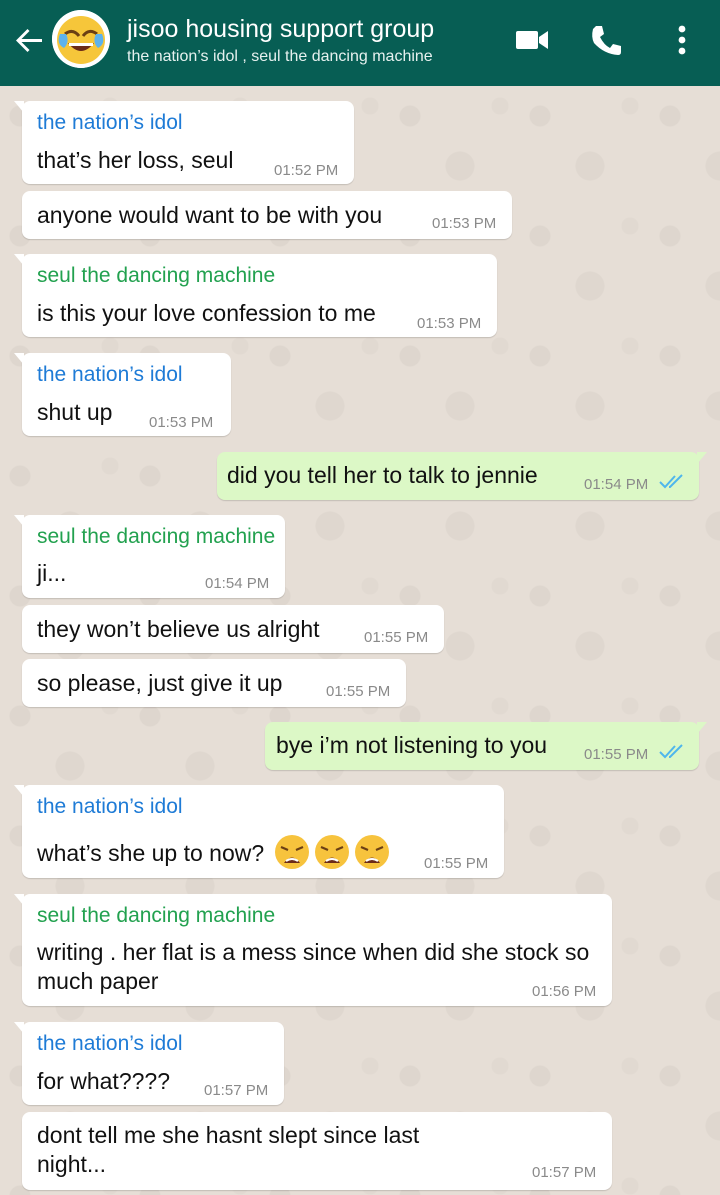  What do you see at coordinates (75, 412) in the screenshot?
I see `message-text: shut up` at bounding box center [75, 412].